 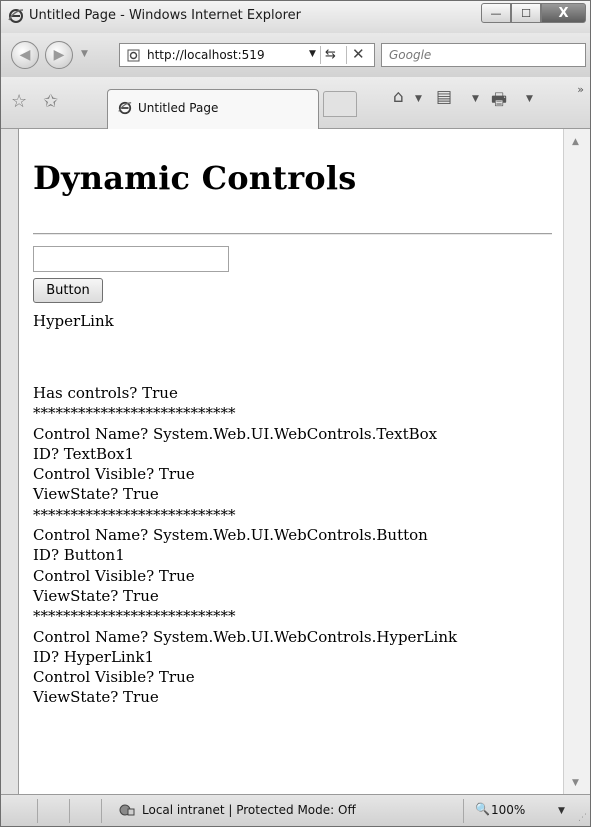 I want to click on output-line: ID? HyperLink1, so click(x=94, y=656).